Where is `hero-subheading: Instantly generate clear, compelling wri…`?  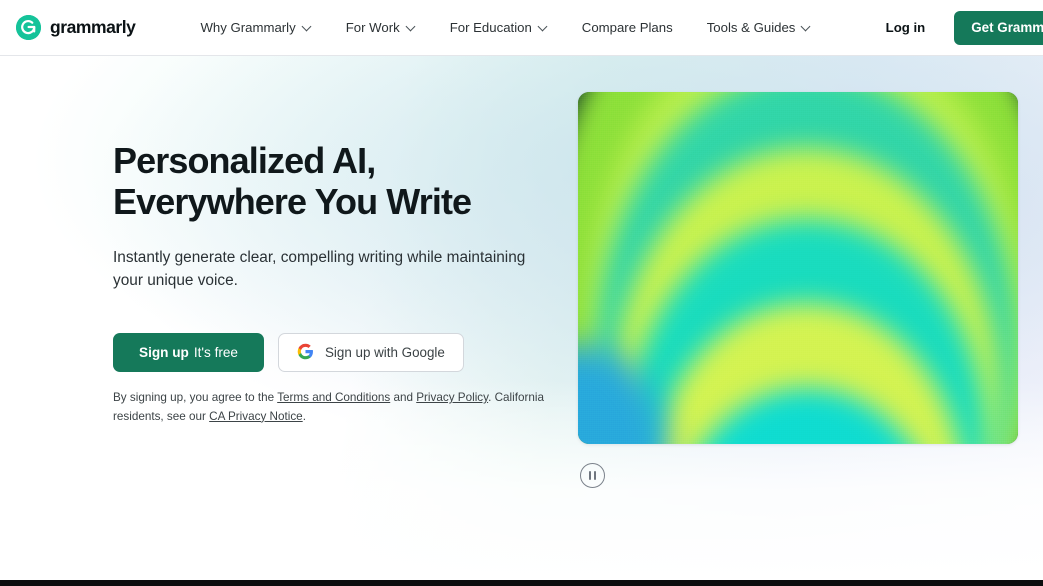
hero-subheading: Instantly generate clear, compelling wri… is located at coordinates (319, 269).